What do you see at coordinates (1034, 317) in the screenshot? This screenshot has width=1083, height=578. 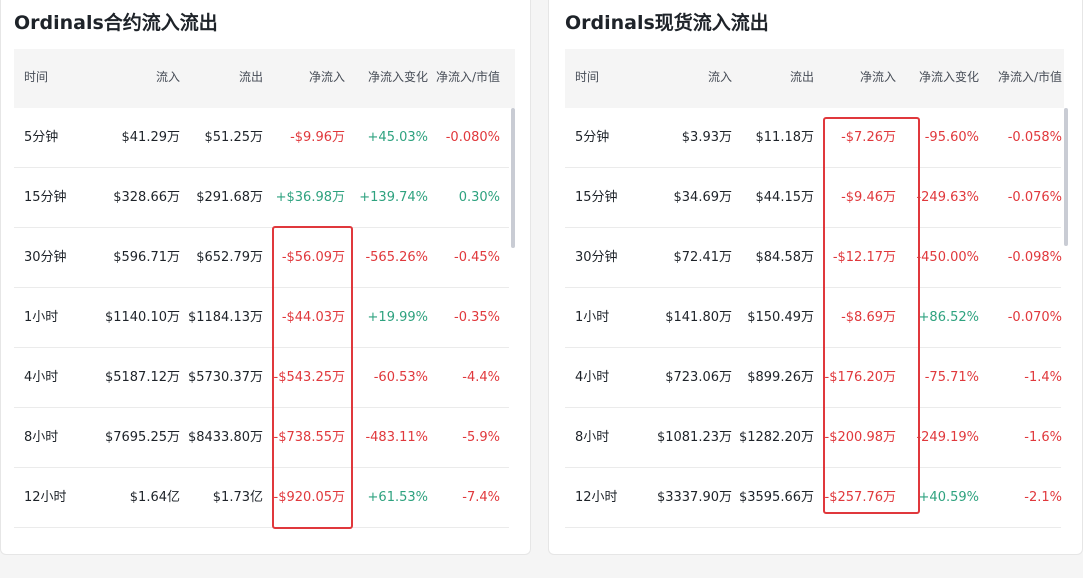 I see `cell-net-inflow-market-cap: -0.070%` at bounding box center [1034, 317].